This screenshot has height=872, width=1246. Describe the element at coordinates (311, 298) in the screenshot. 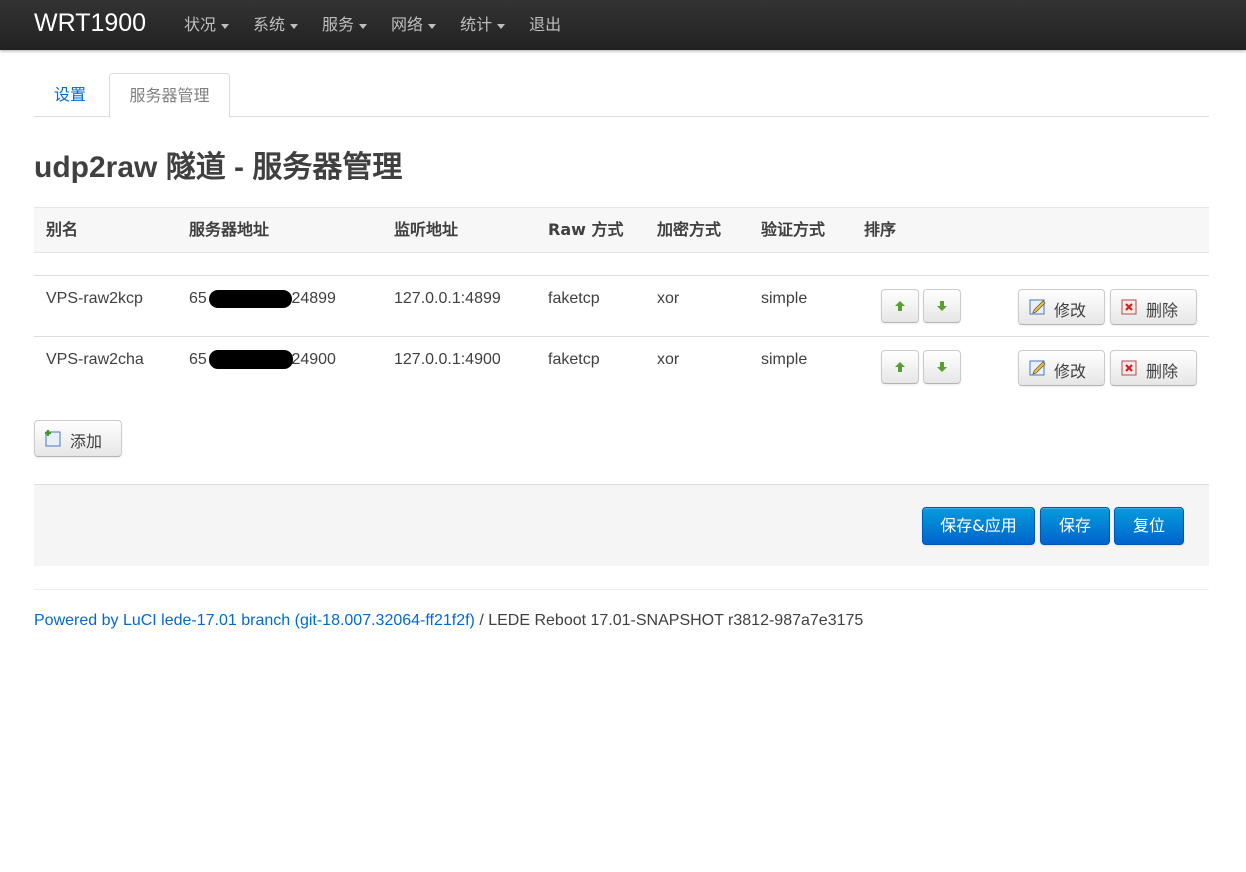

I see `server-address-suffix: :24899` at that location.